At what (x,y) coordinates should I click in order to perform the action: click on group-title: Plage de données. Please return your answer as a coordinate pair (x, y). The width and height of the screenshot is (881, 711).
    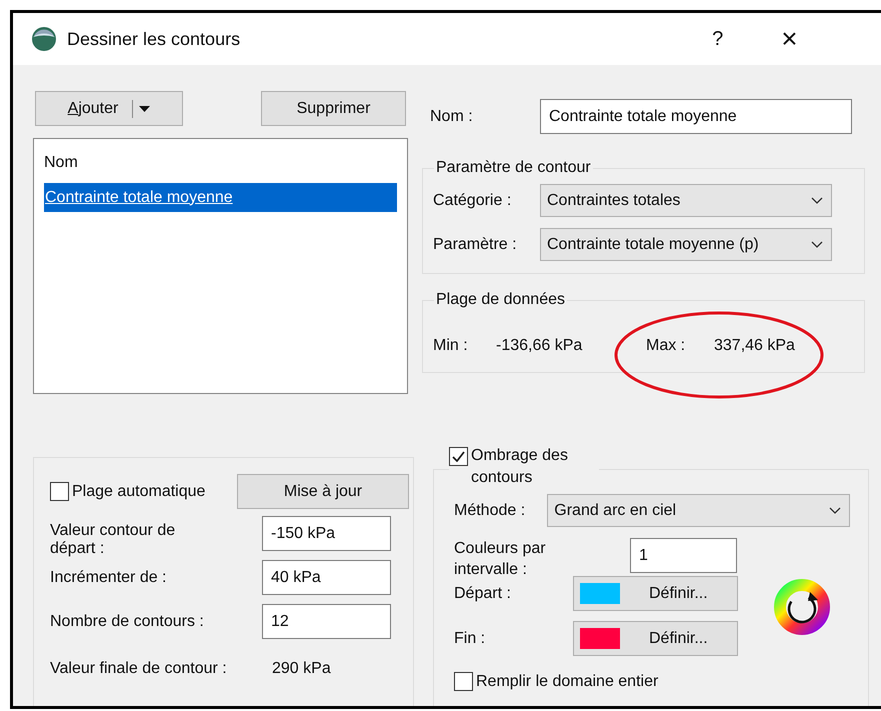
    Looking at the image, I should click on (500, 300).